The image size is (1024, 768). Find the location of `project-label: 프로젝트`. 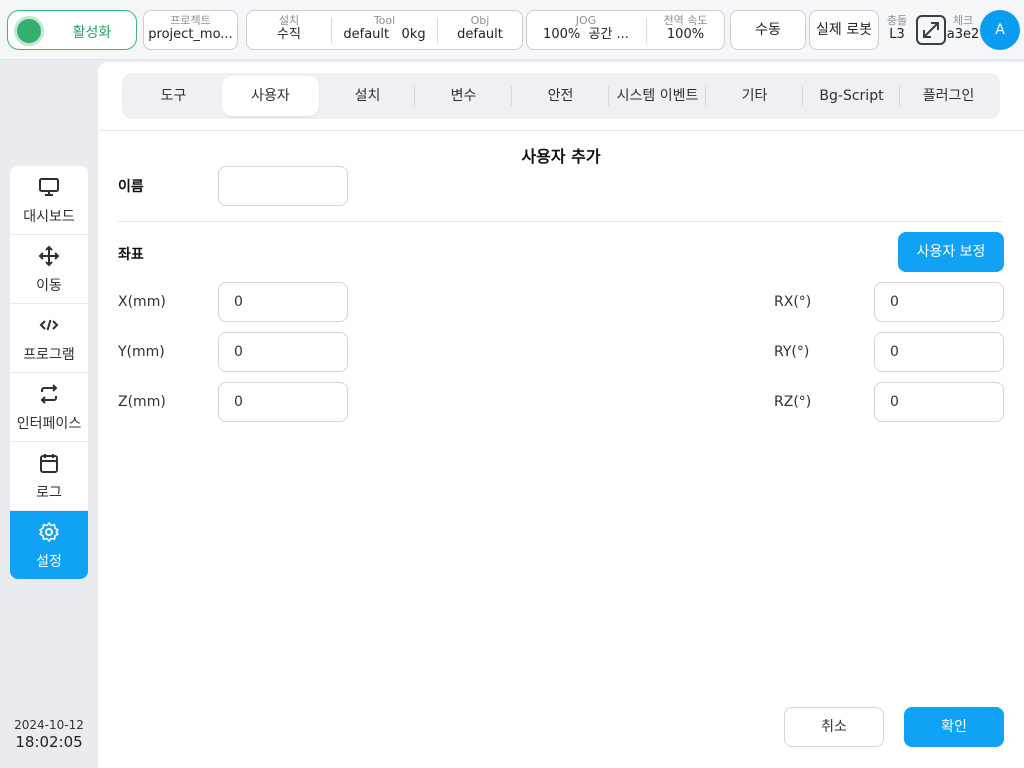

project-label: 프로젝트 is located at coordinates (190, 20).